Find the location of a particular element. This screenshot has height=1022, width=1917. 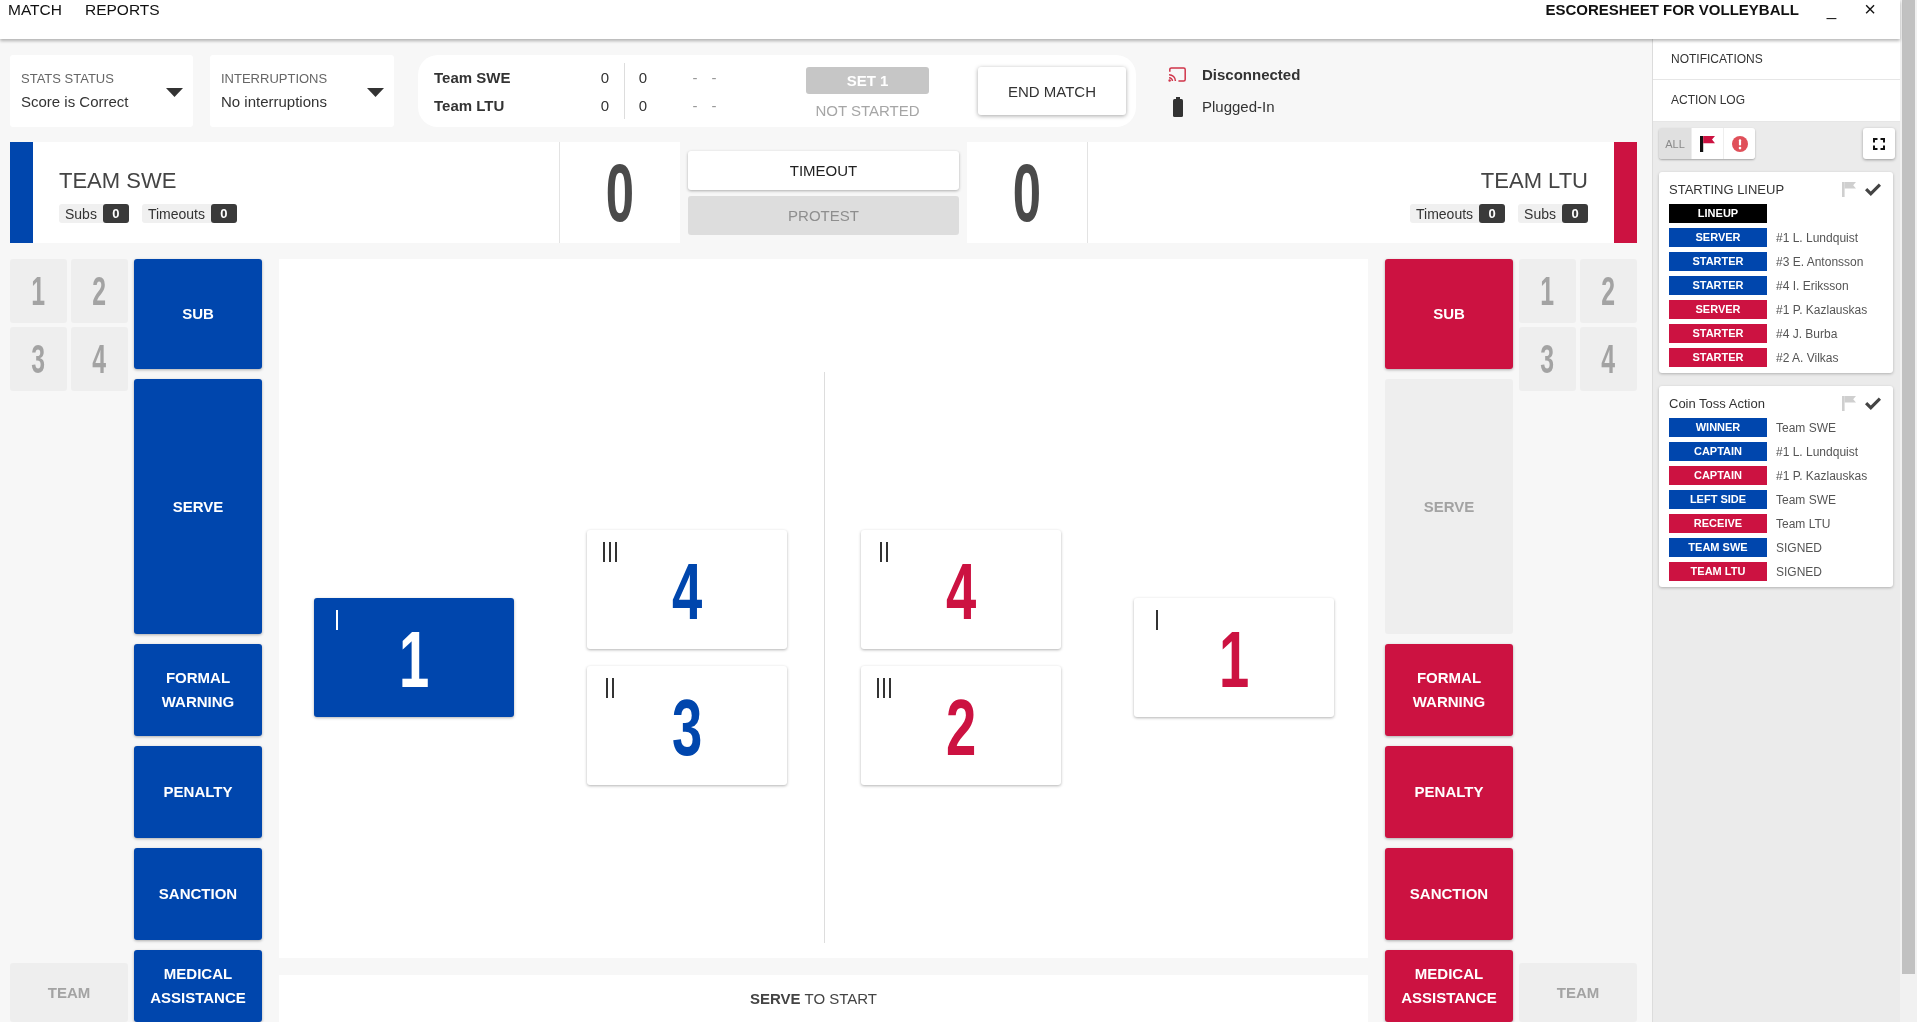

player-card: II 3 is located at coordinates (687, 725).